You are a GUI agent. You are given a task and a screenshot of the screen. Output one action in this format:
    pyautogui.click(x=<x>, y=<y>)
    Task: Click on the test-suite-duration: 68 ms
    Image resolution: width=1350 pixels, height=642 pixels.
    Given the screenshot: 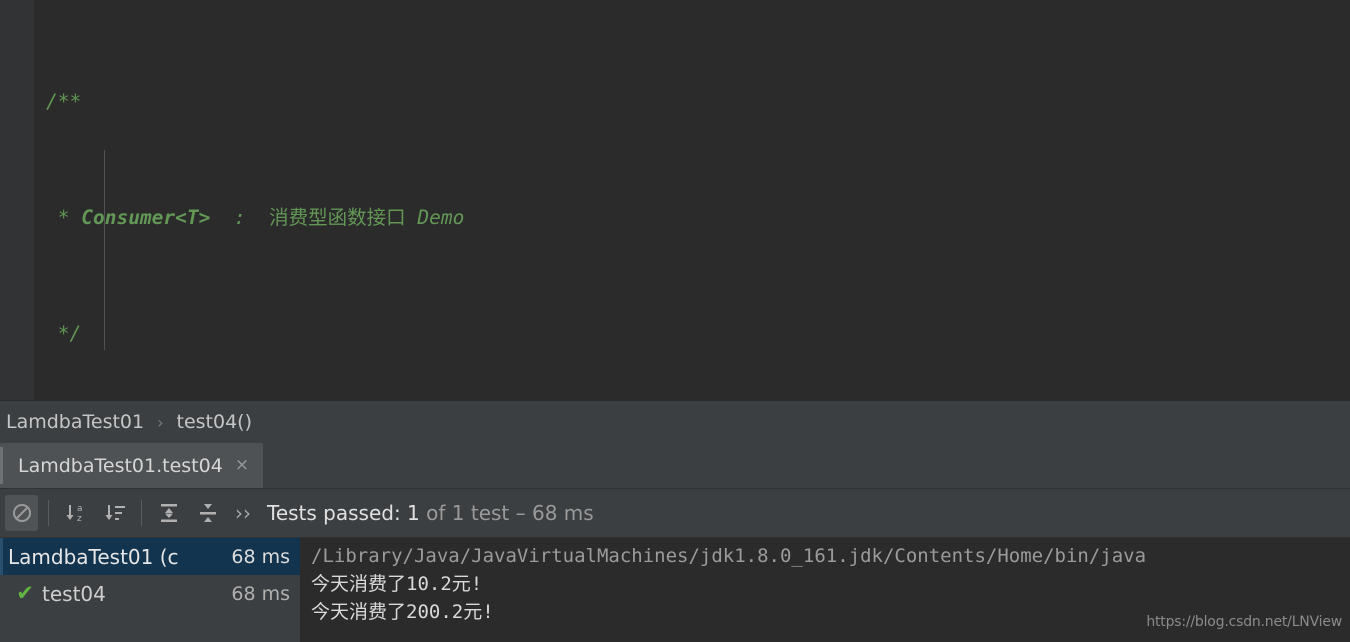 What is the action you would take?
    pyautogui.click(x=260, y=556)
    